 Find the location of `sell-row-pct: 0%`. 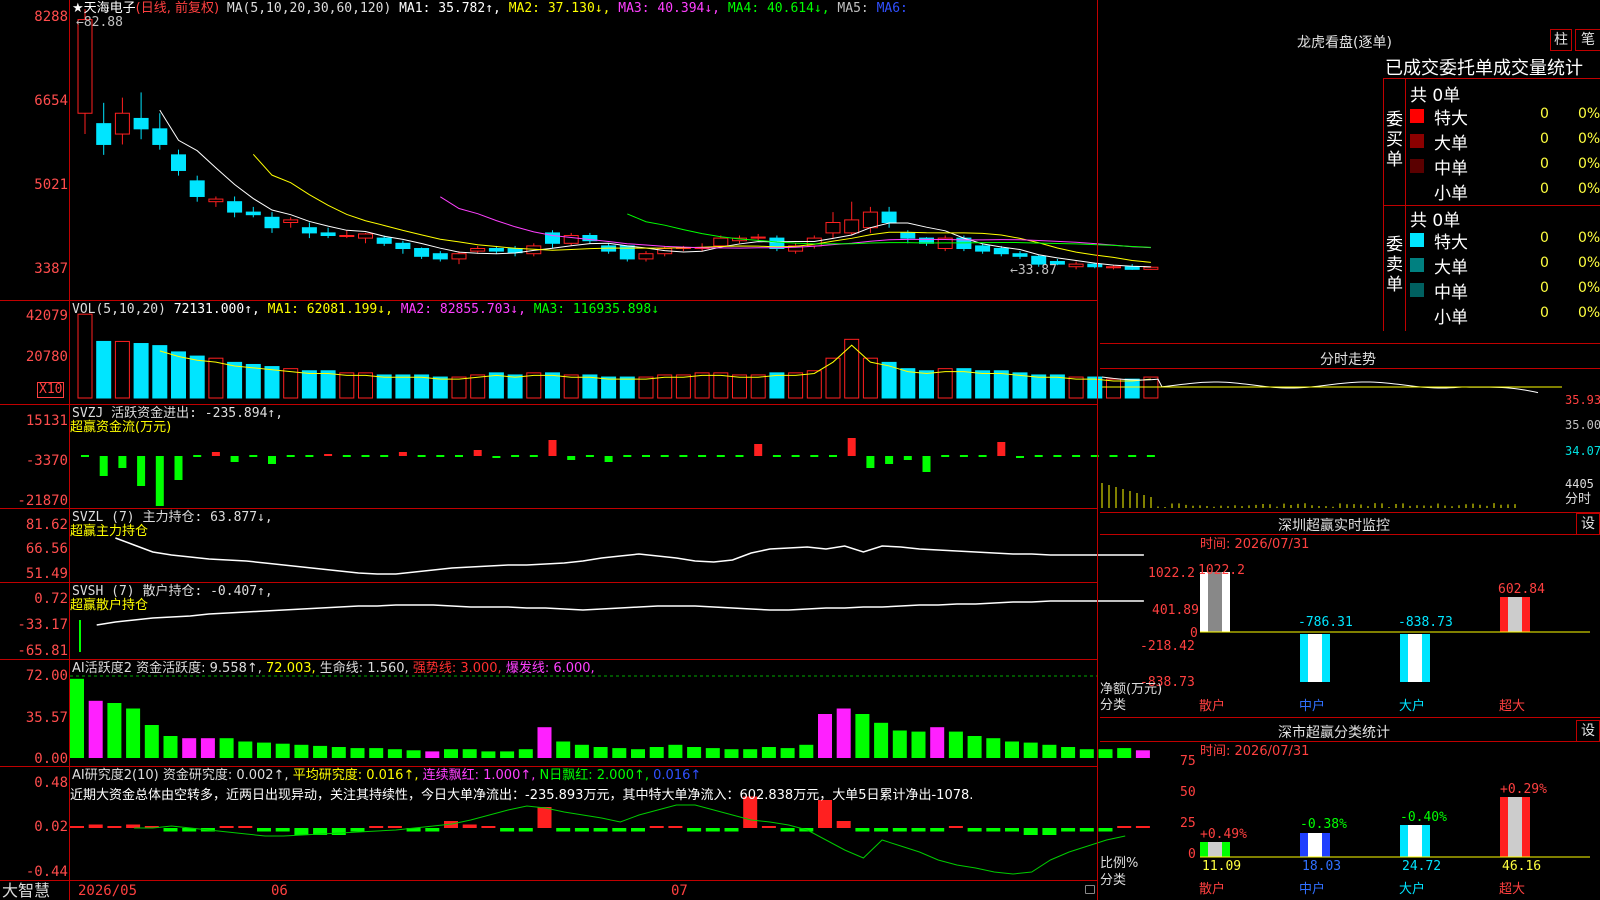

sell-row-pct: 0% is located at coordinates (1589, 263).